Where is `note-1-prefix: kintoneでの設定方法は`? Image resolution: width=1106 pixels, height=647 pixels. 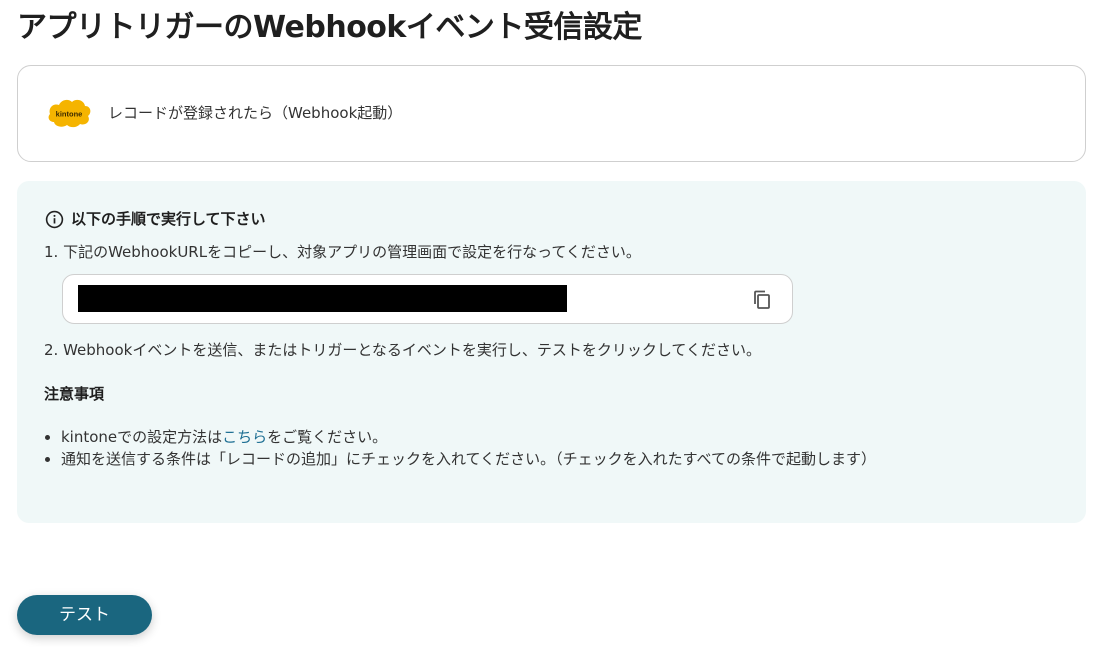
note-1-prefix: kintoneでの設定方法は is located at coordinates (142, 437).